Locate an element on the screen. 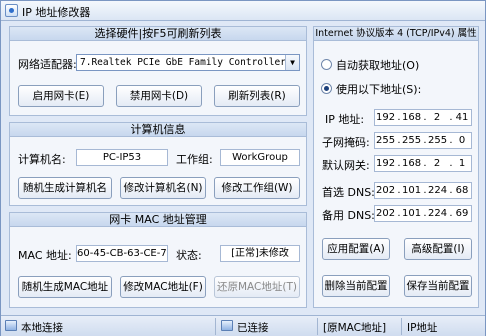 The width and height of the screenshot is (486, 336). save-config-button: 保存当前配置 is located at coordinates (438, 286).